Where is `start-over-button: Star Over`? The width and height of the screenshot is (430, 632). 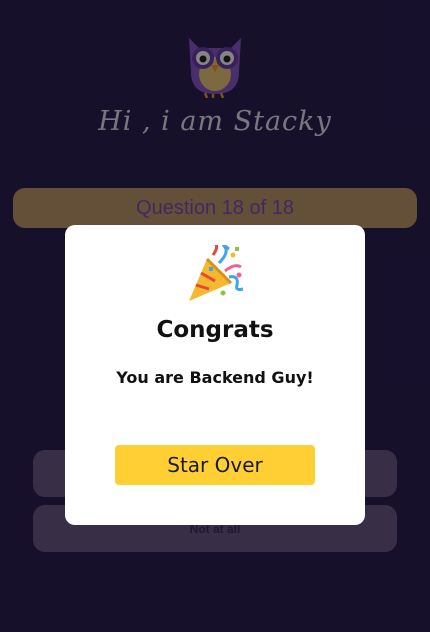
start-over-button: Star Over is located at coordinates (215, 465).